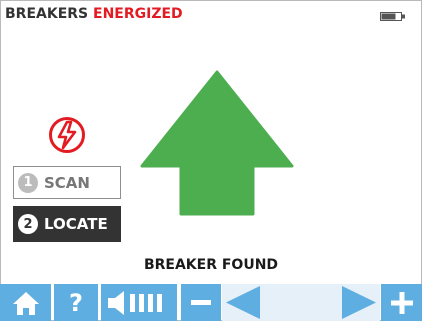 The height and width of the screenshot is (321, 422). What do you see at coordinates (135, 302) in the screenshot?
I see `speaker-icon` at bounding box center [135, 302].